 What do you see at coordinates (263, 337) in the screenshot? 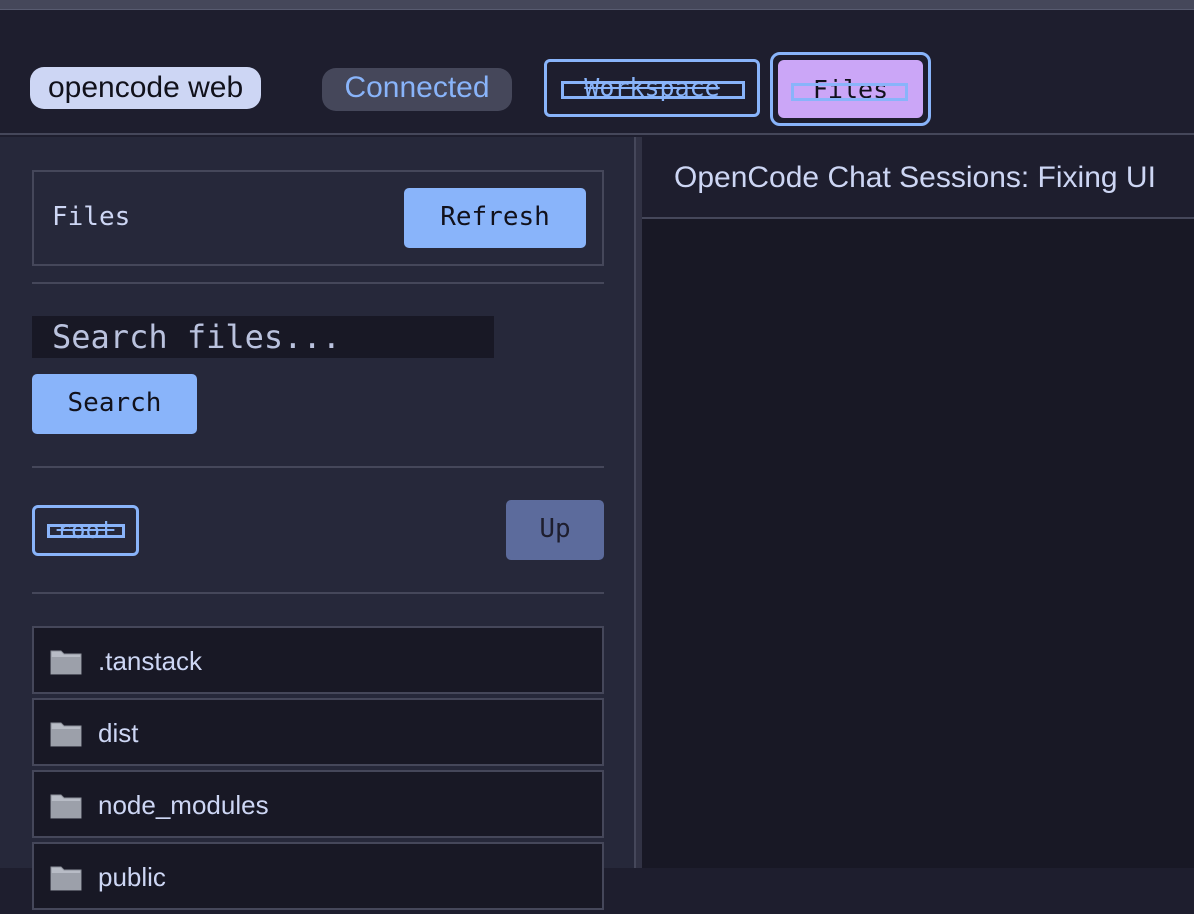
I see `search-input` at bounding box center [263, 337].